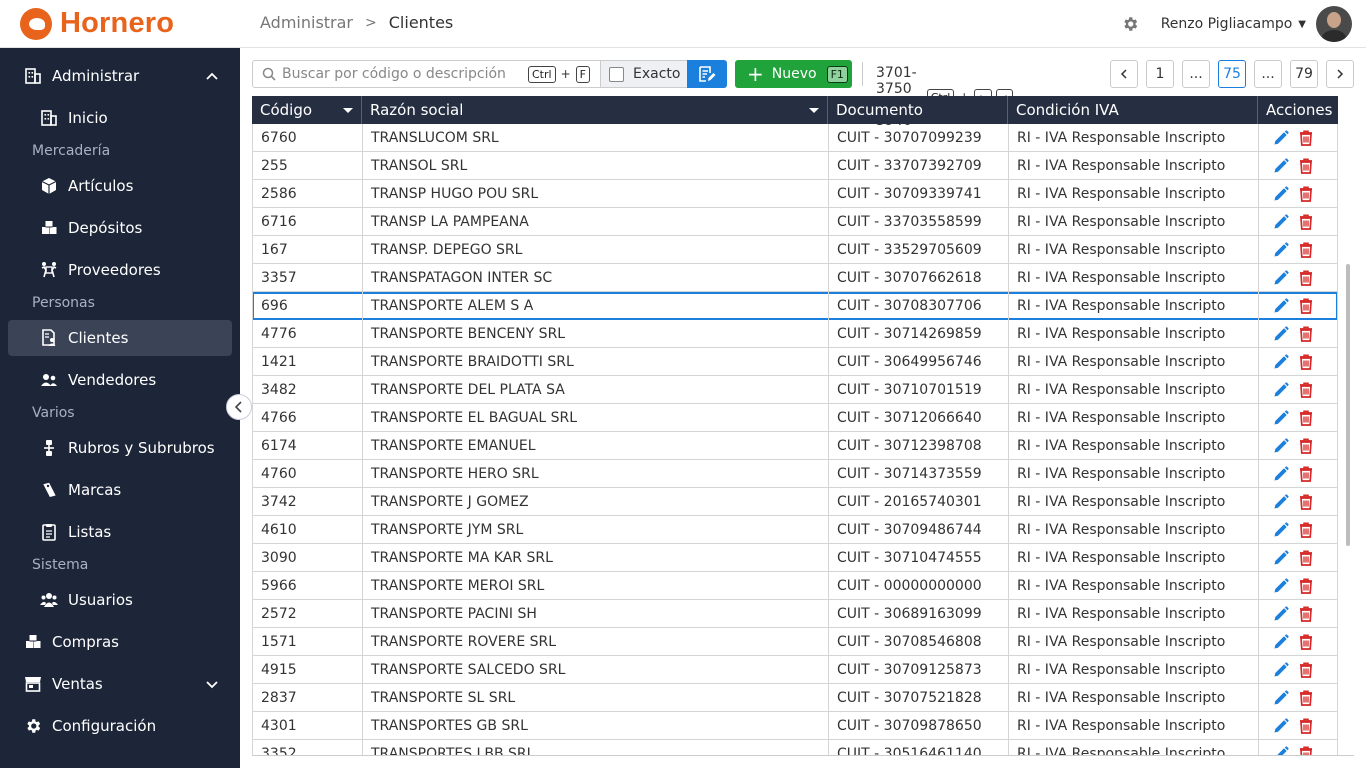 The image size is (1366, 768). What do you see at coordinates (918, 110) in the screenshot?
I see `column-header-documento: Documento` at bounding box center [918, 110].